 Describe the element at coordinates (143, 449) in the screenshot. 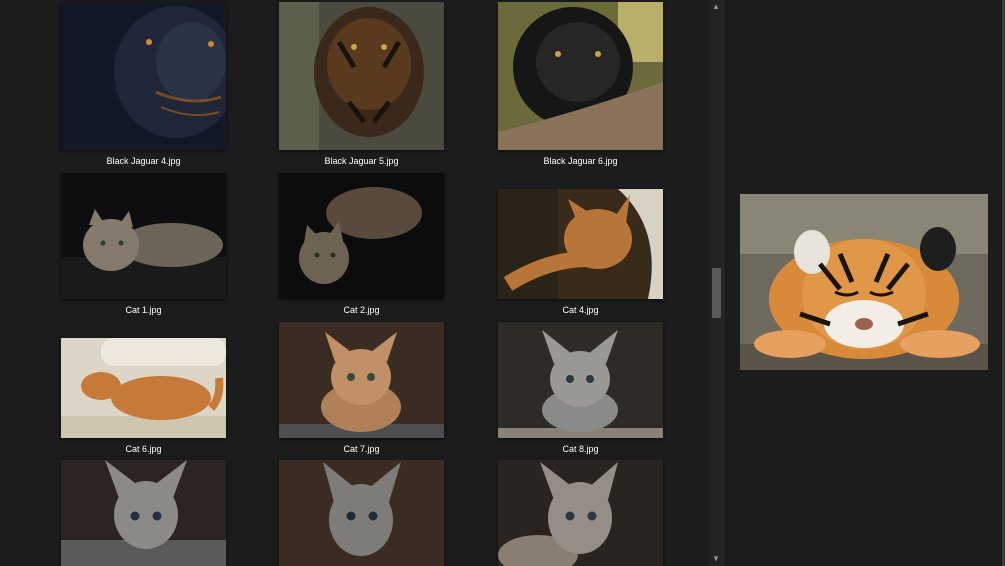

I see `file-name: Cat 6.jpg` at that location.